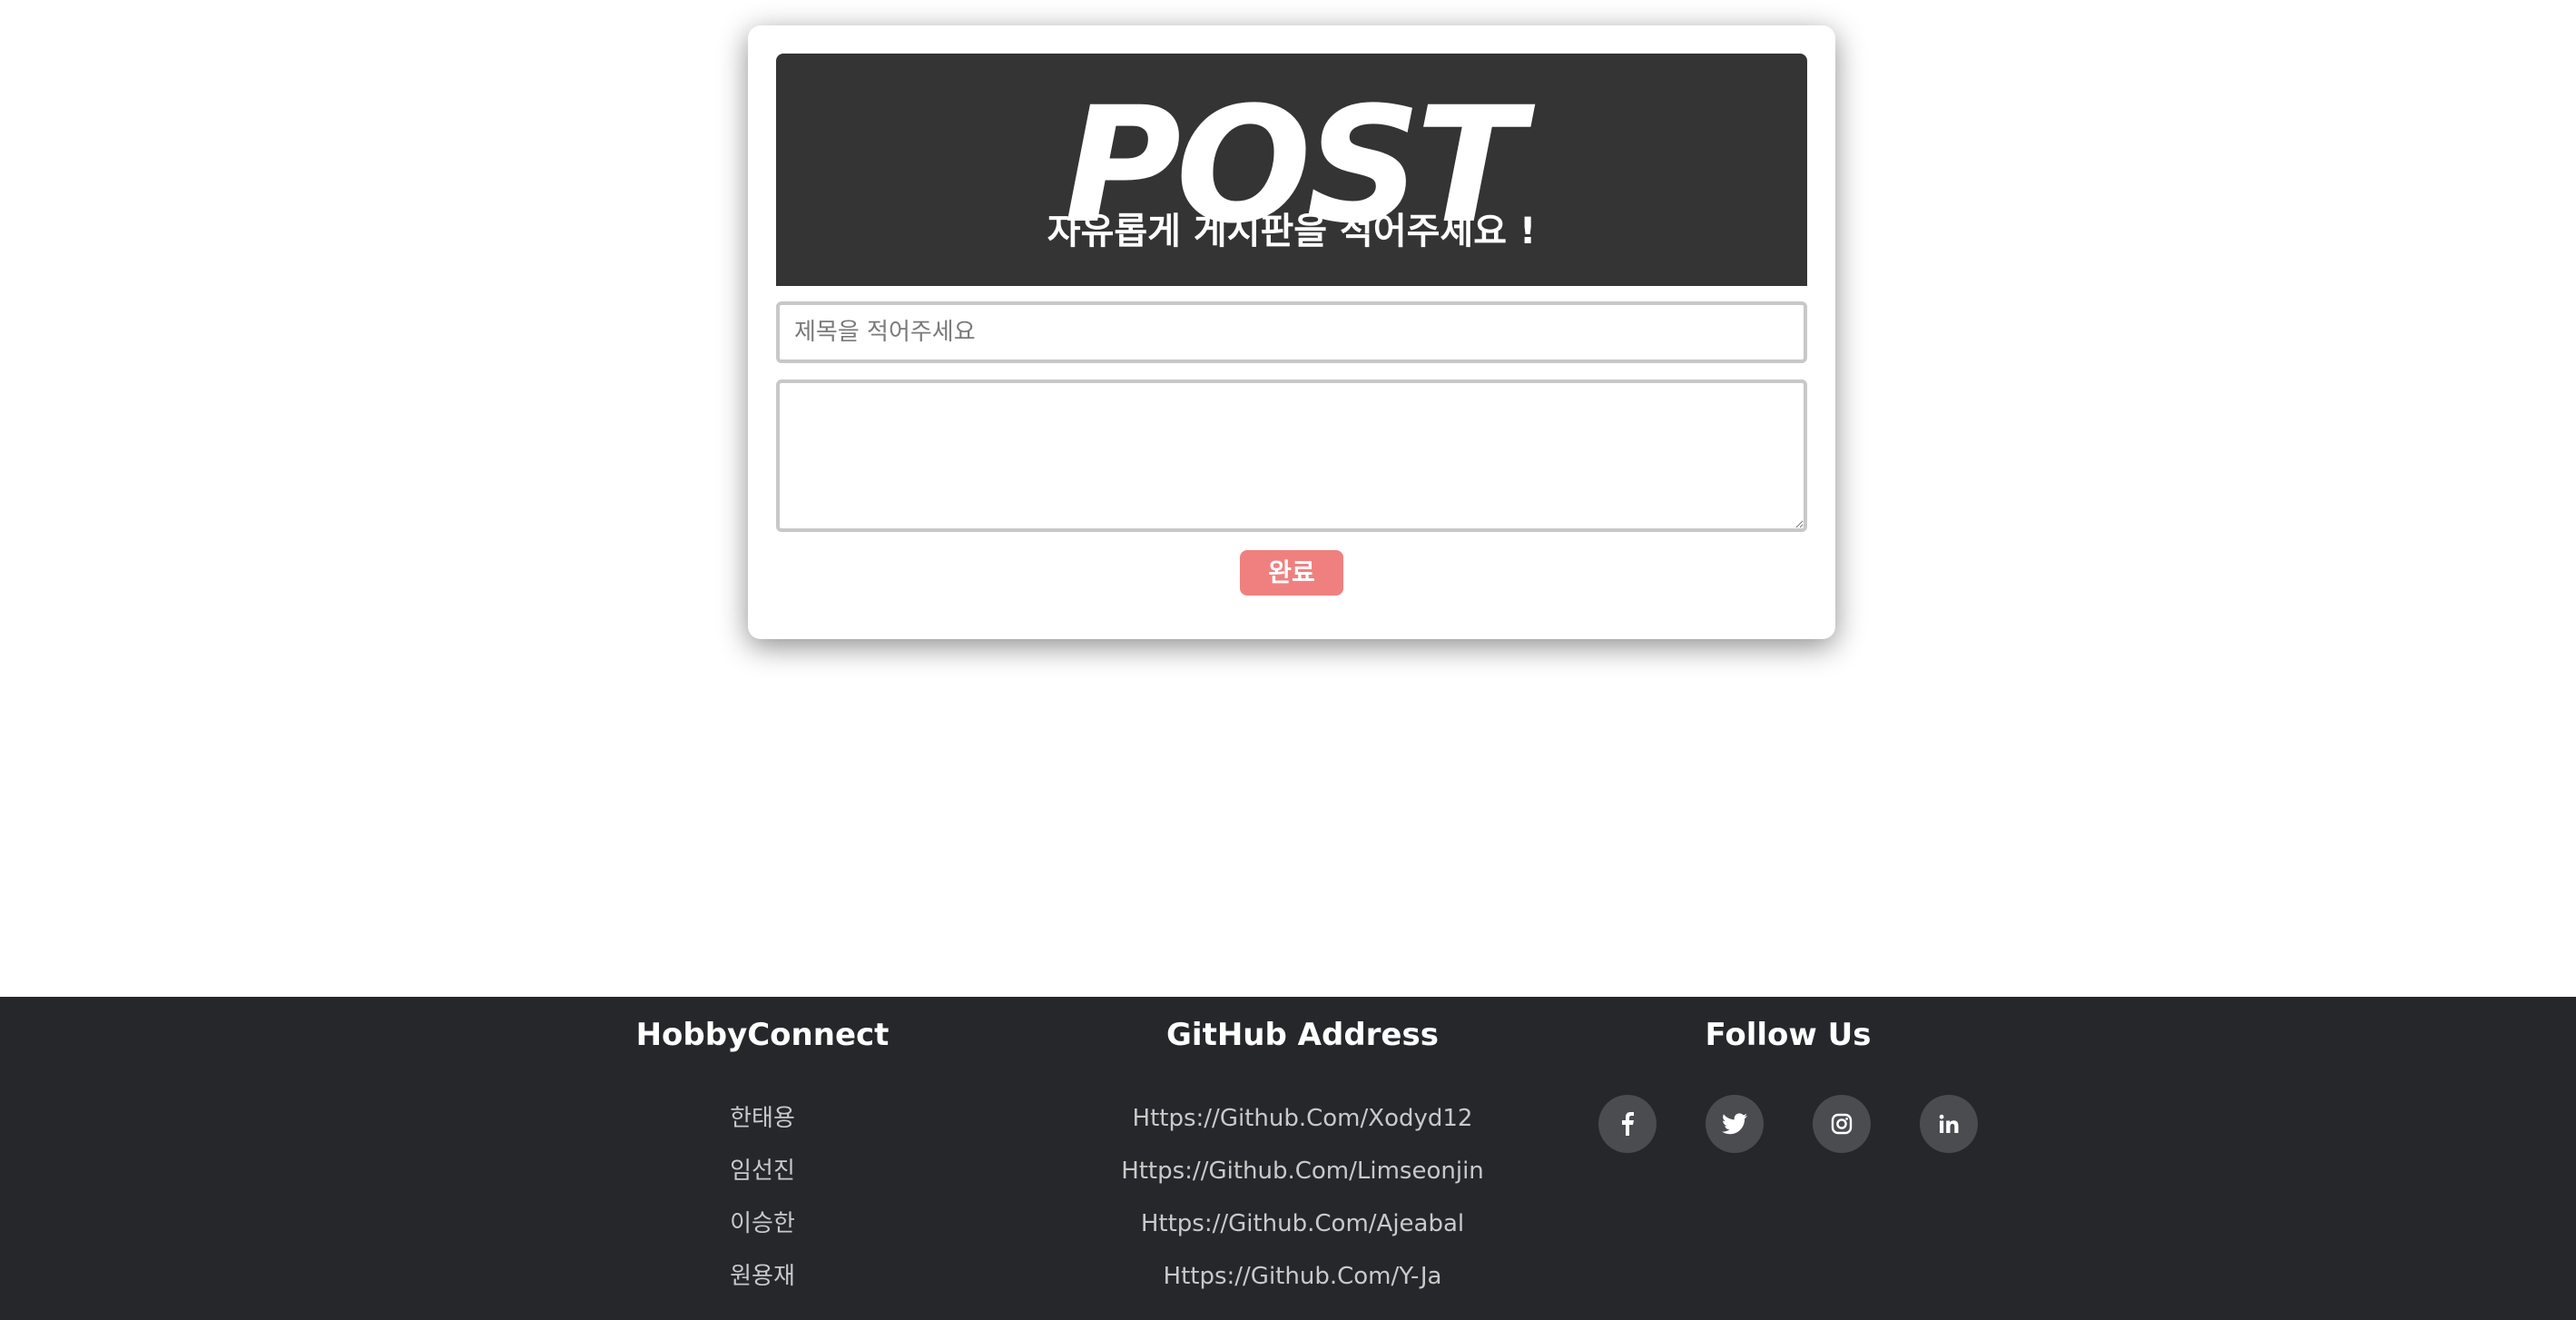  I want to click on submit-button: 완료, so click(1291, 573).